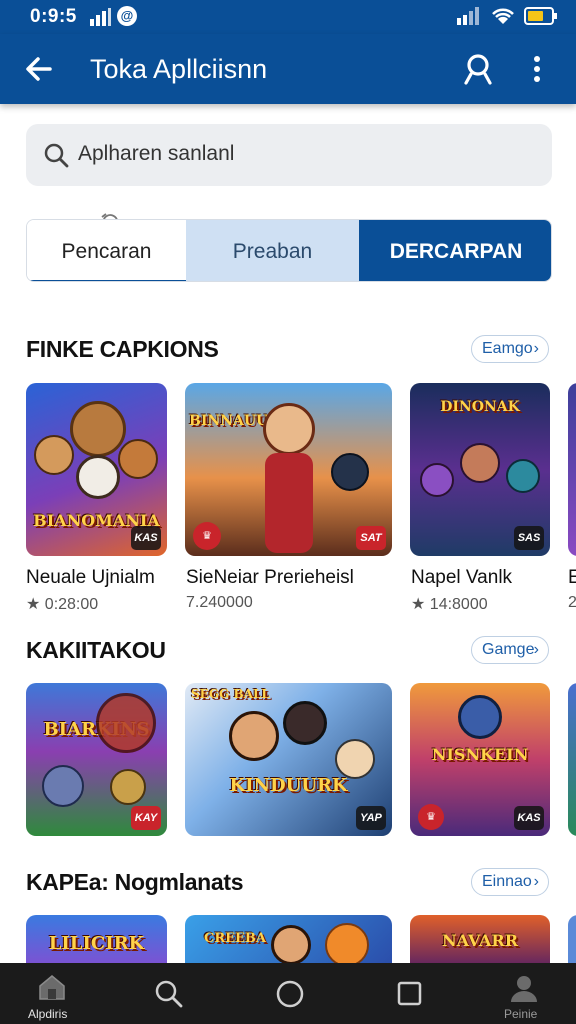  I want to click on see-more-label: Eamgo, so click(507, 348).